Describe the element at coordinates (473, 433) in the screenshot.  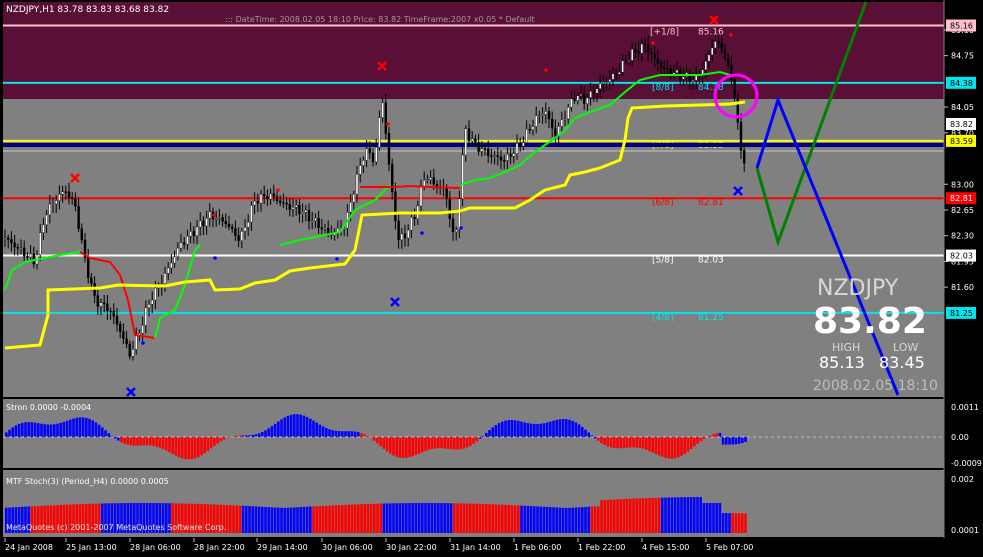
I see `oscillator-1-panel` at that location.